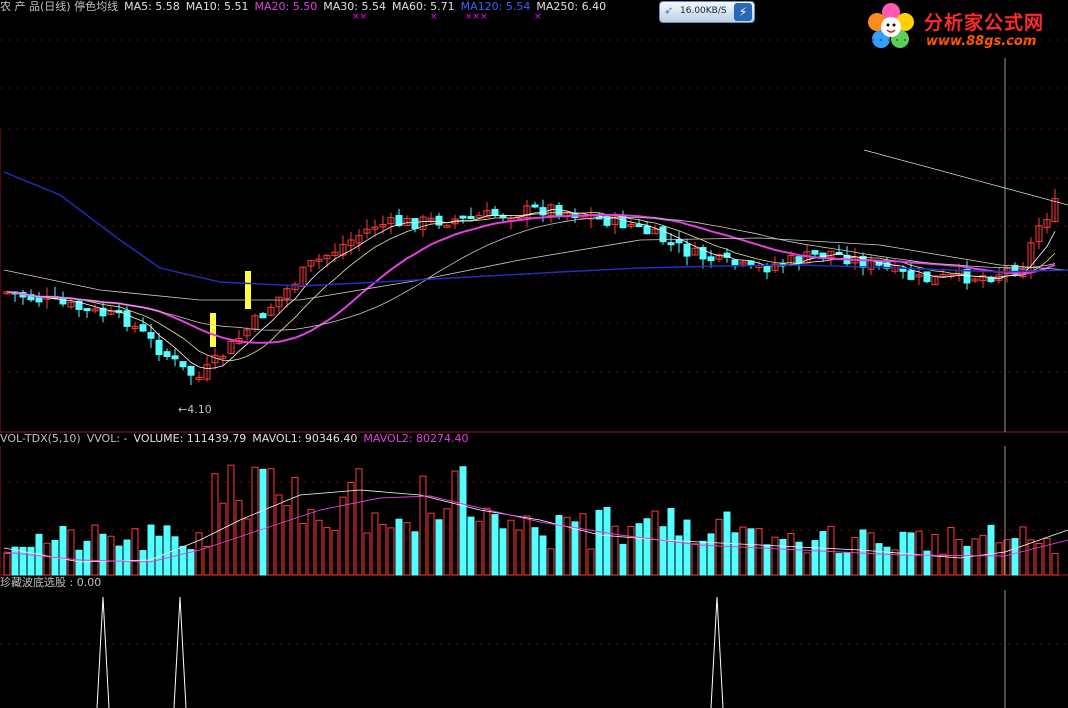  What do you see at coordinates (717, 652) in the screenshot?
I see `signal-spike` at bounding box center [717, 652].